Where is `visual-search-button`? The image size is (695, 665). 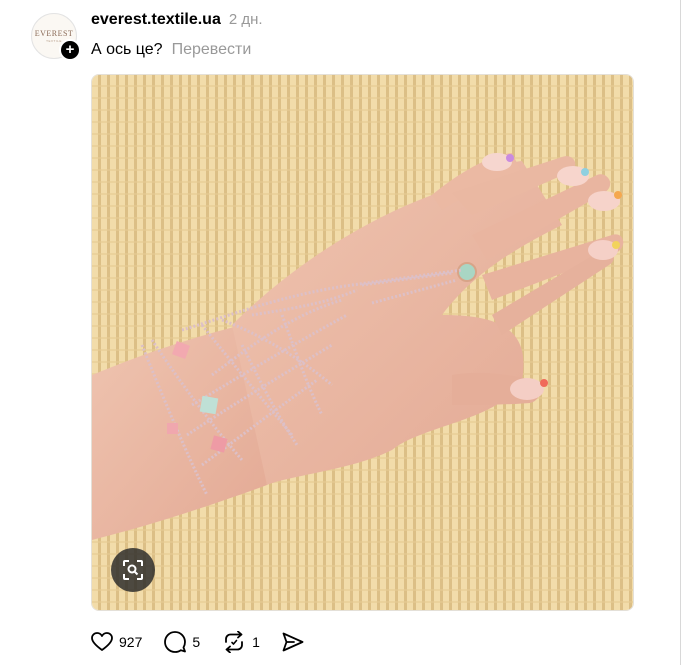 visual-search-button is located at coordinates (133, 570).